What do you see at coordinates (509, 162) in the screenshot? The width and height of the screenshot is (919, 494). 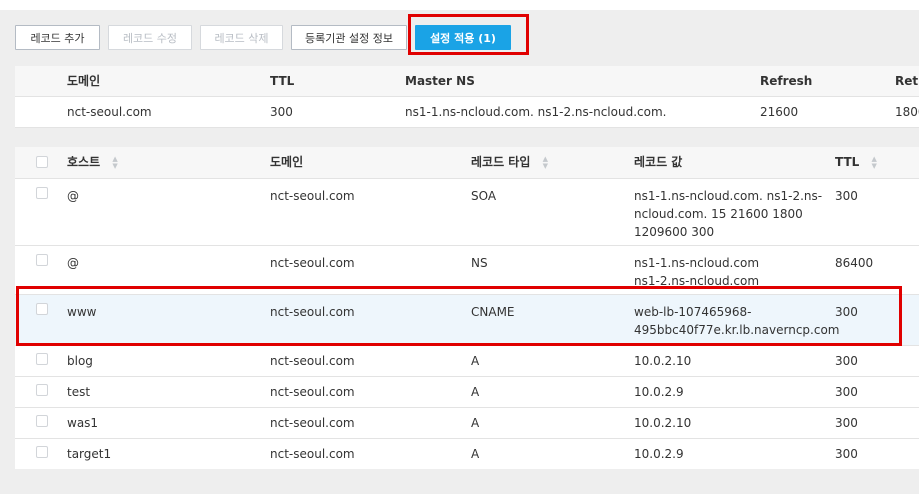 I see `header-record-type: 레코드 타입 ▲ ▼` at bounding box center [509, 162].